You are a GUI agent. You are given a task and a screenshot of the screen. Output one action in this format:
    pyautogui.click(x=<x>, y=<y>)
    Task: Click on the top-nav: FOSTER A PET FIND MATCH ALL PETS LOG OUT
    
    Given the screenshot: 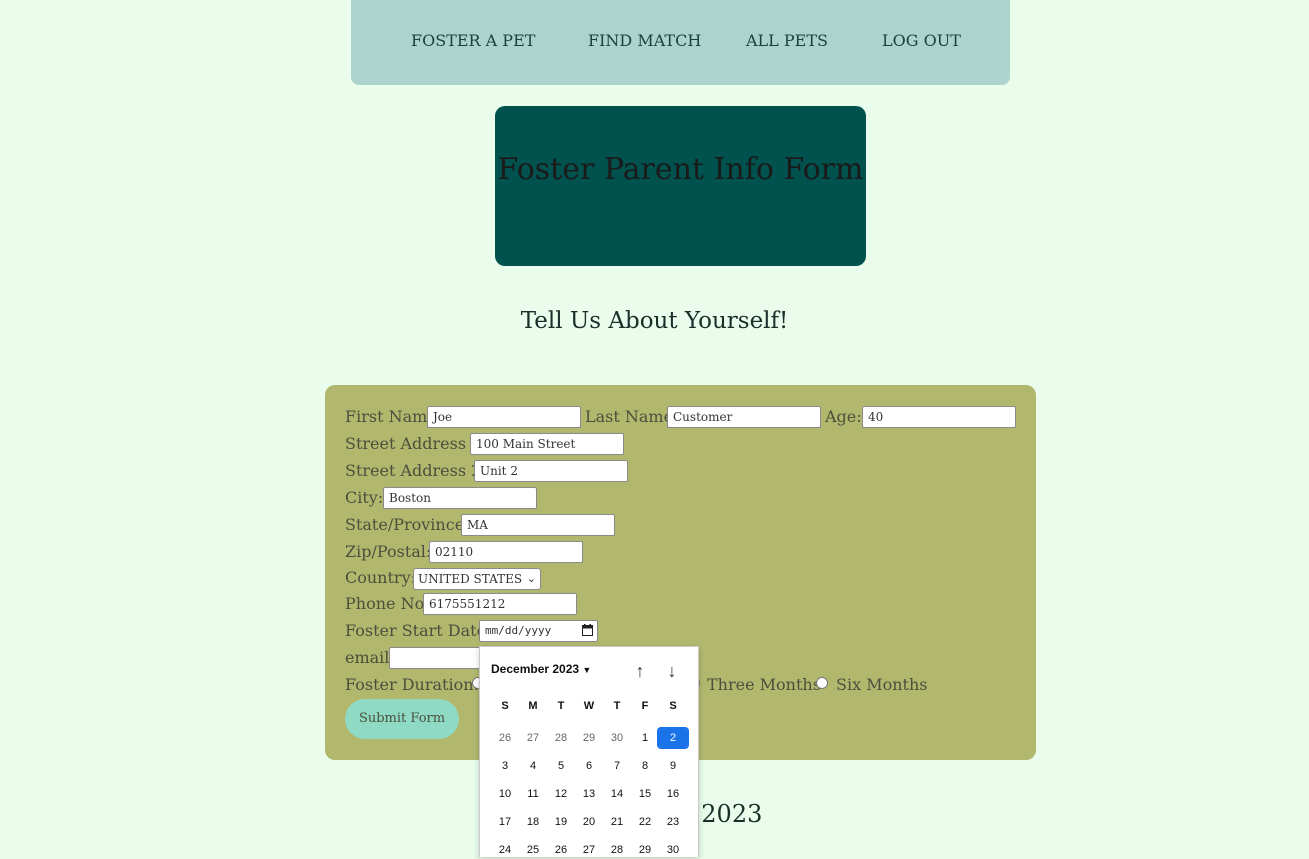 What is the action you would take?
    pyautogui.click(x=680, y=42)
    